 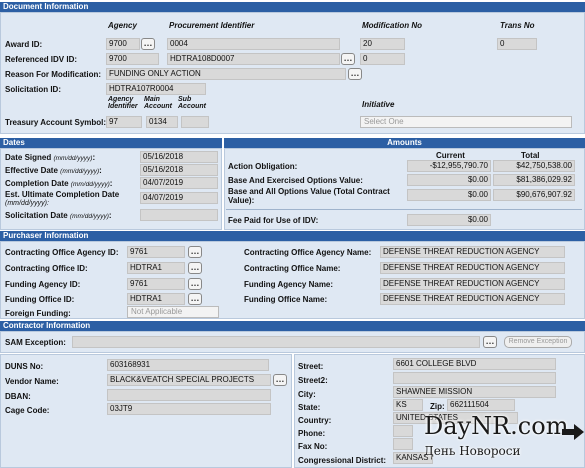 What do you see at coordinates (449, 180) in the screenshot?
I see `exercised-current-field: $0.00` at bounding box center [449, 180].